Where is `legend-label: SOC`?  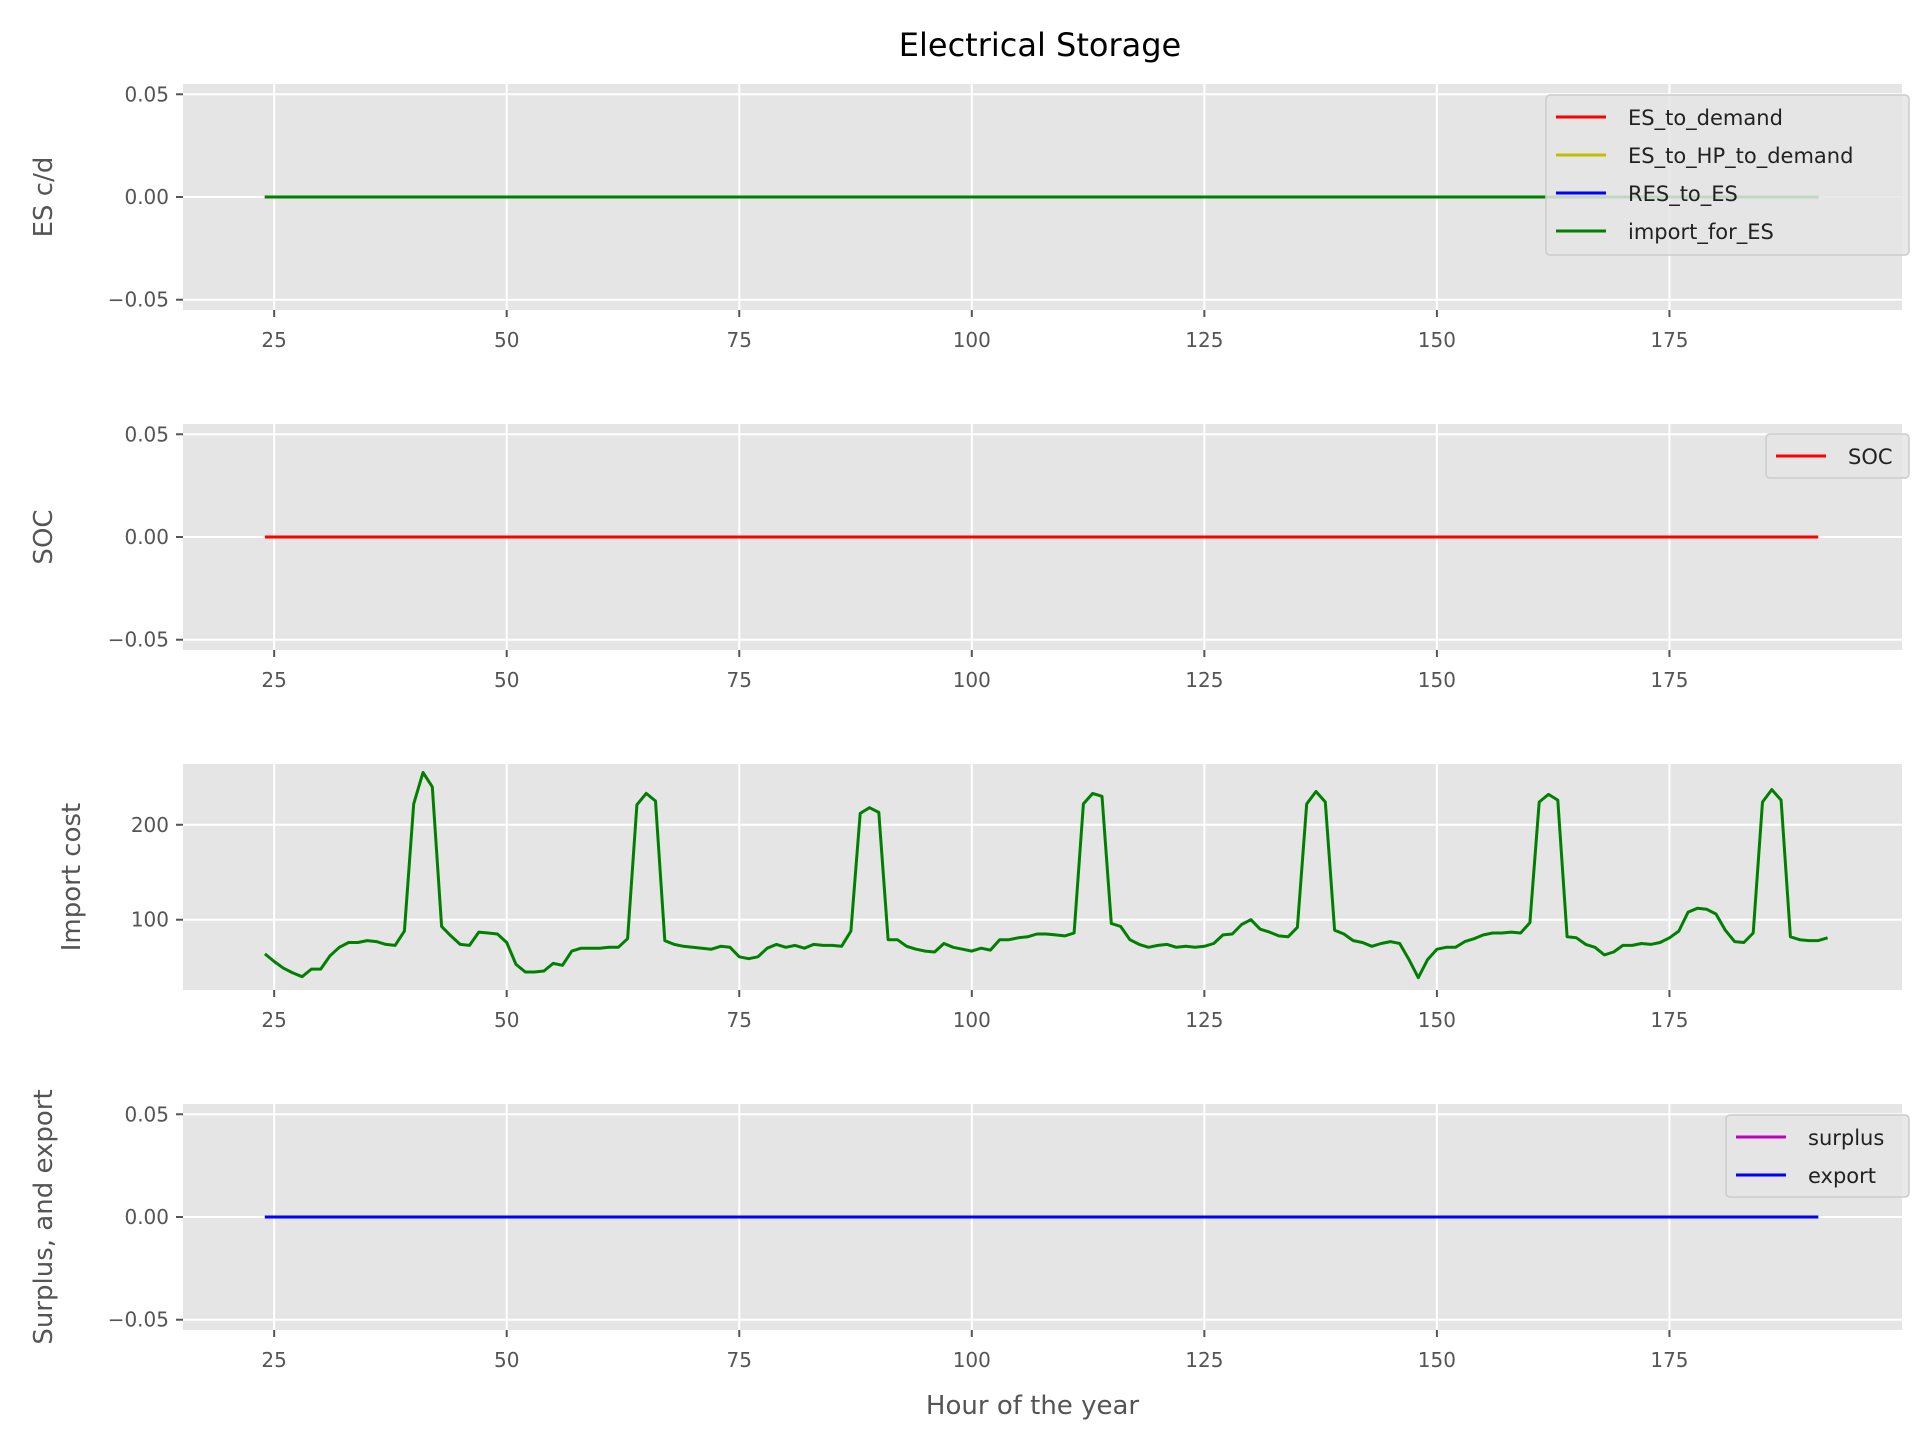 legend-label: SOC is located at coordinates (1870, 457).